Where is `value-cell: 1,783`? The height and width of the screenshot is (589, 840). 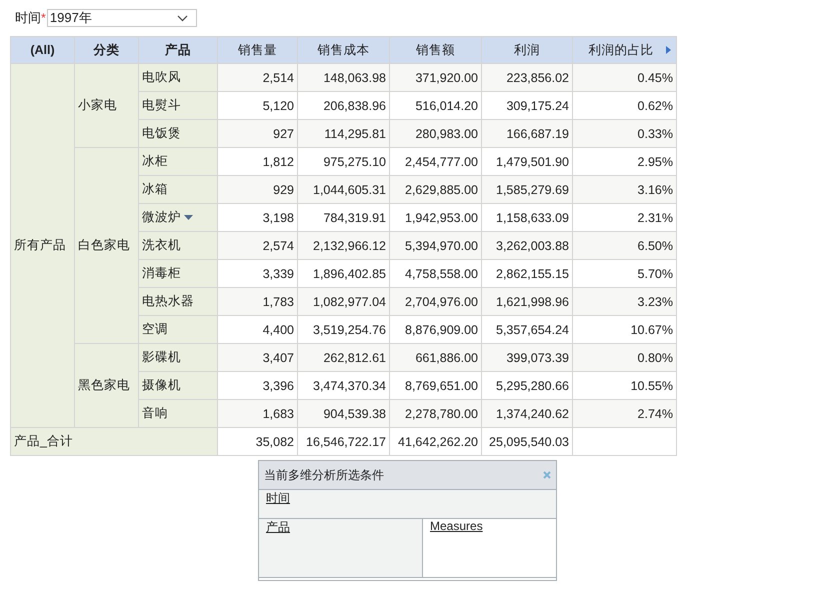
value-cell: 1,783 is located at coordinates (258, 302).